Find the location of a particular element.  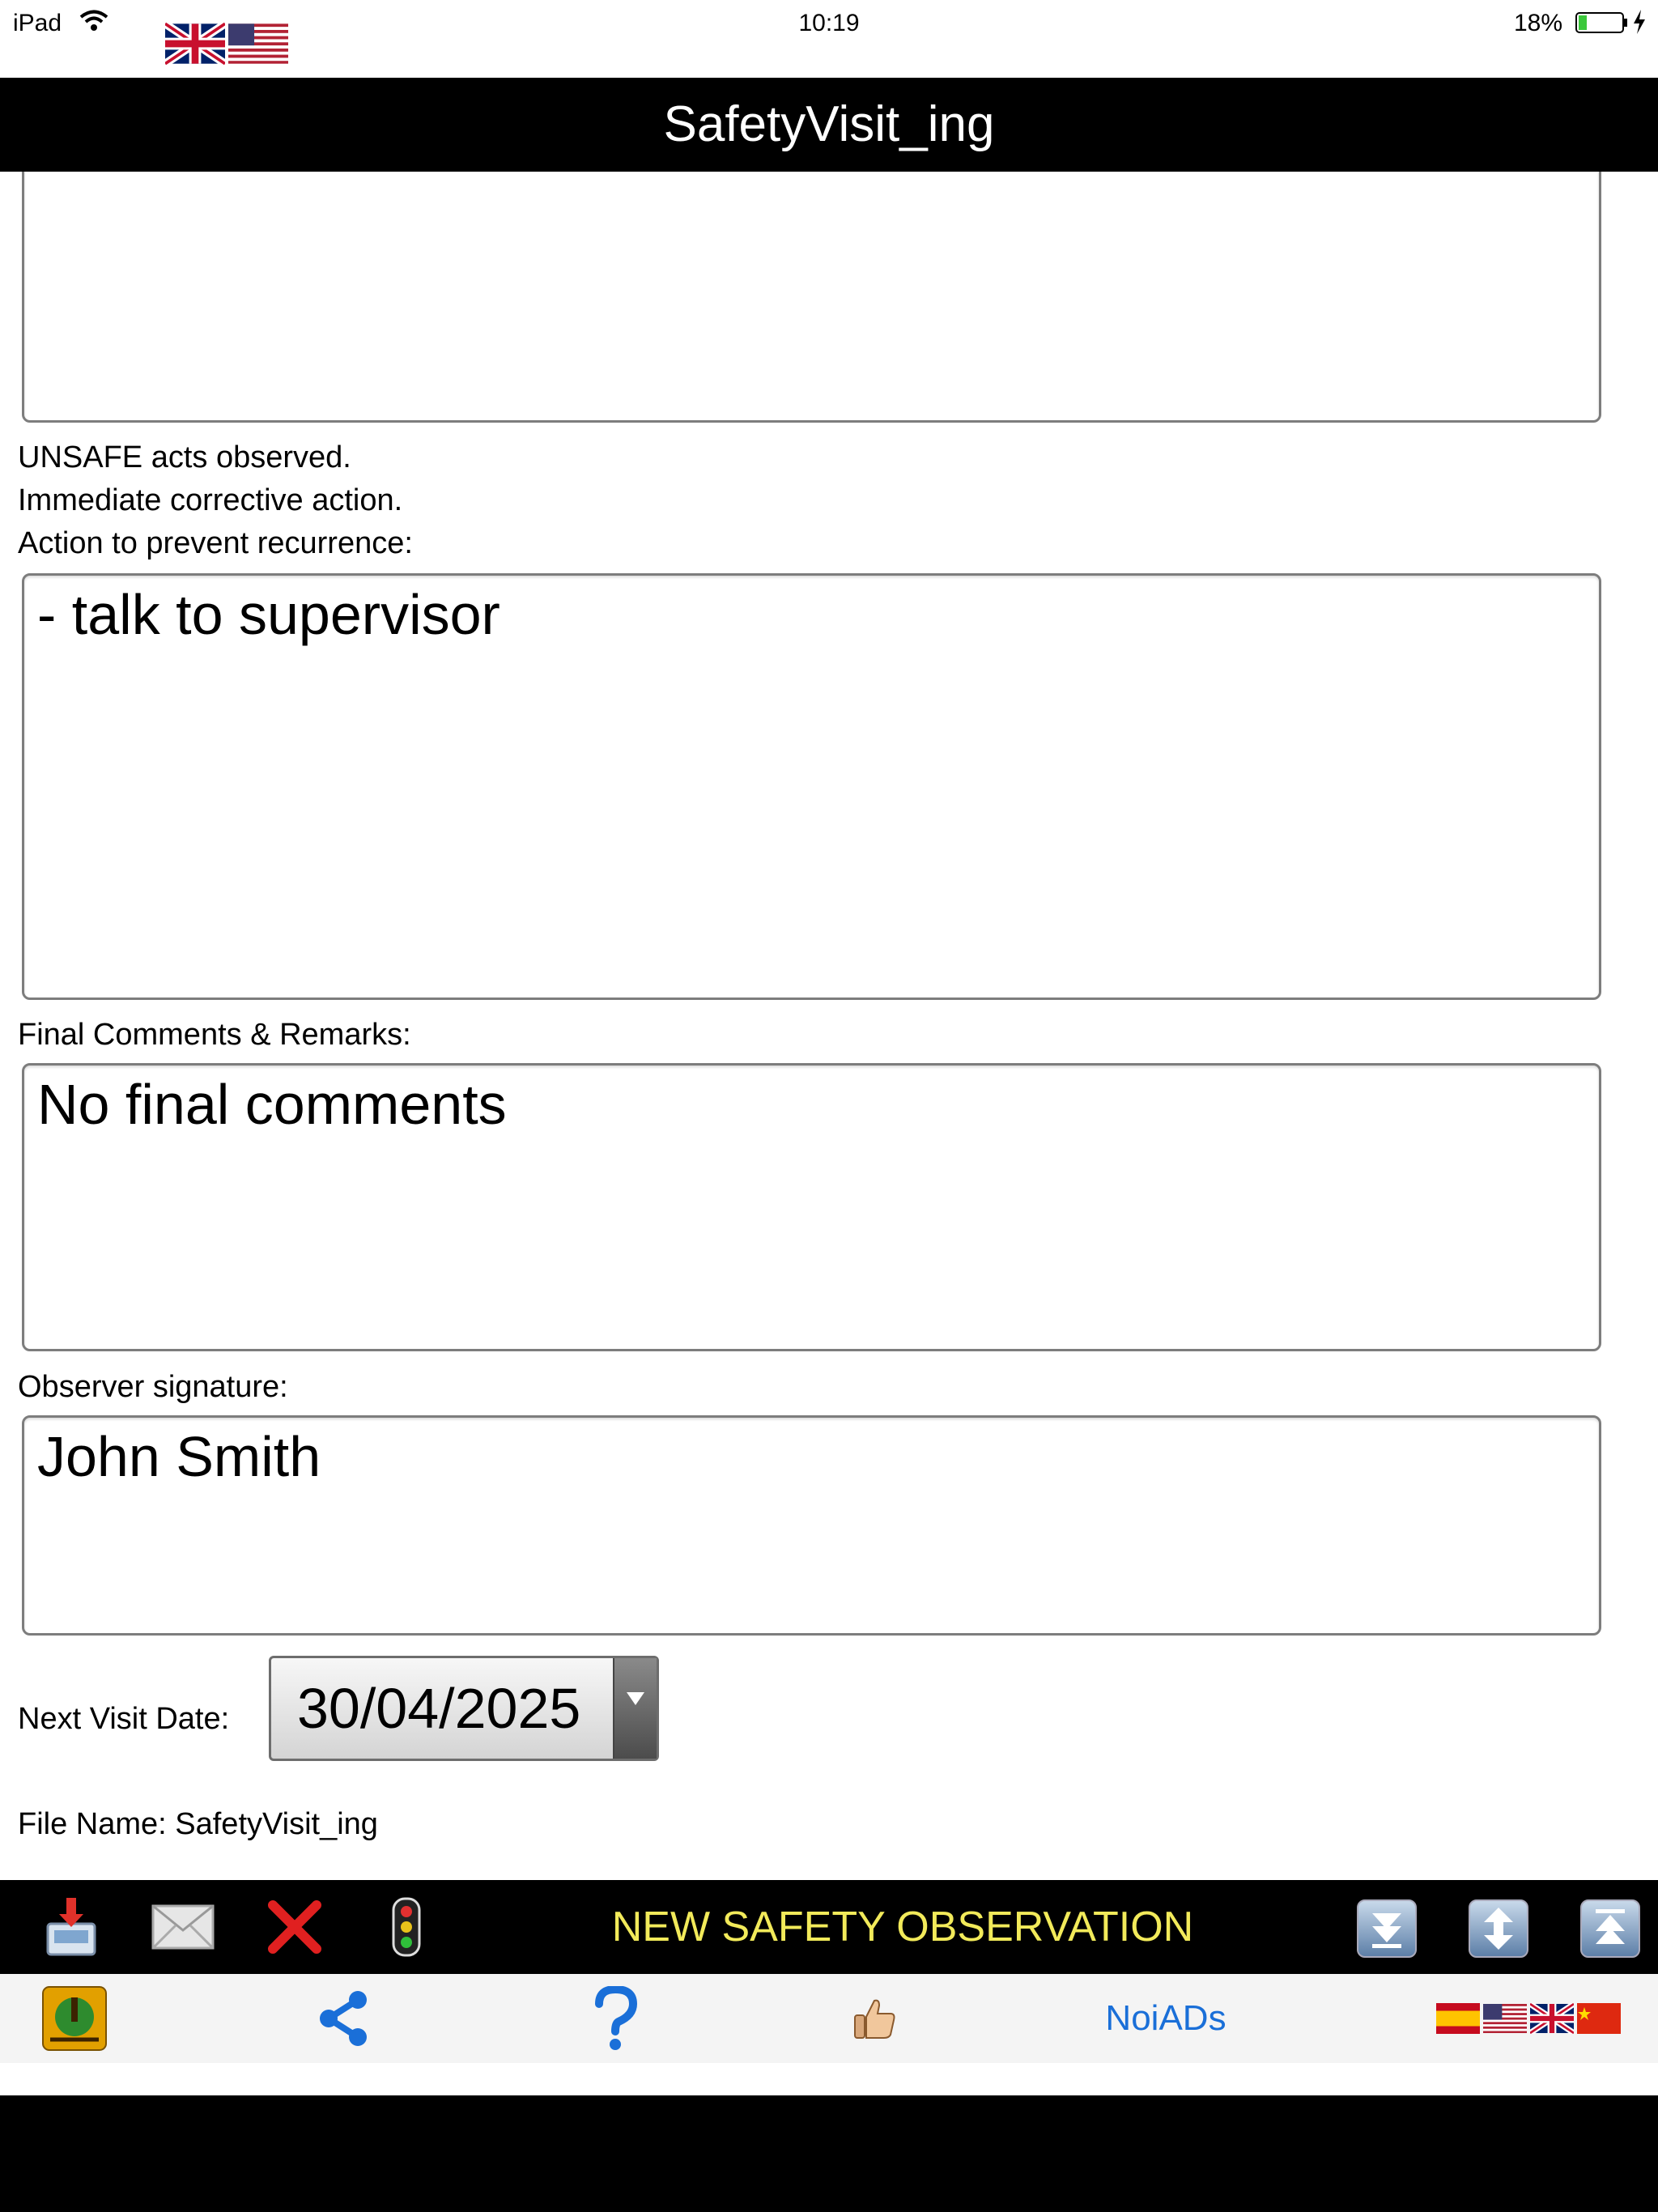

help-icon is located at coordinates (616, 2018).